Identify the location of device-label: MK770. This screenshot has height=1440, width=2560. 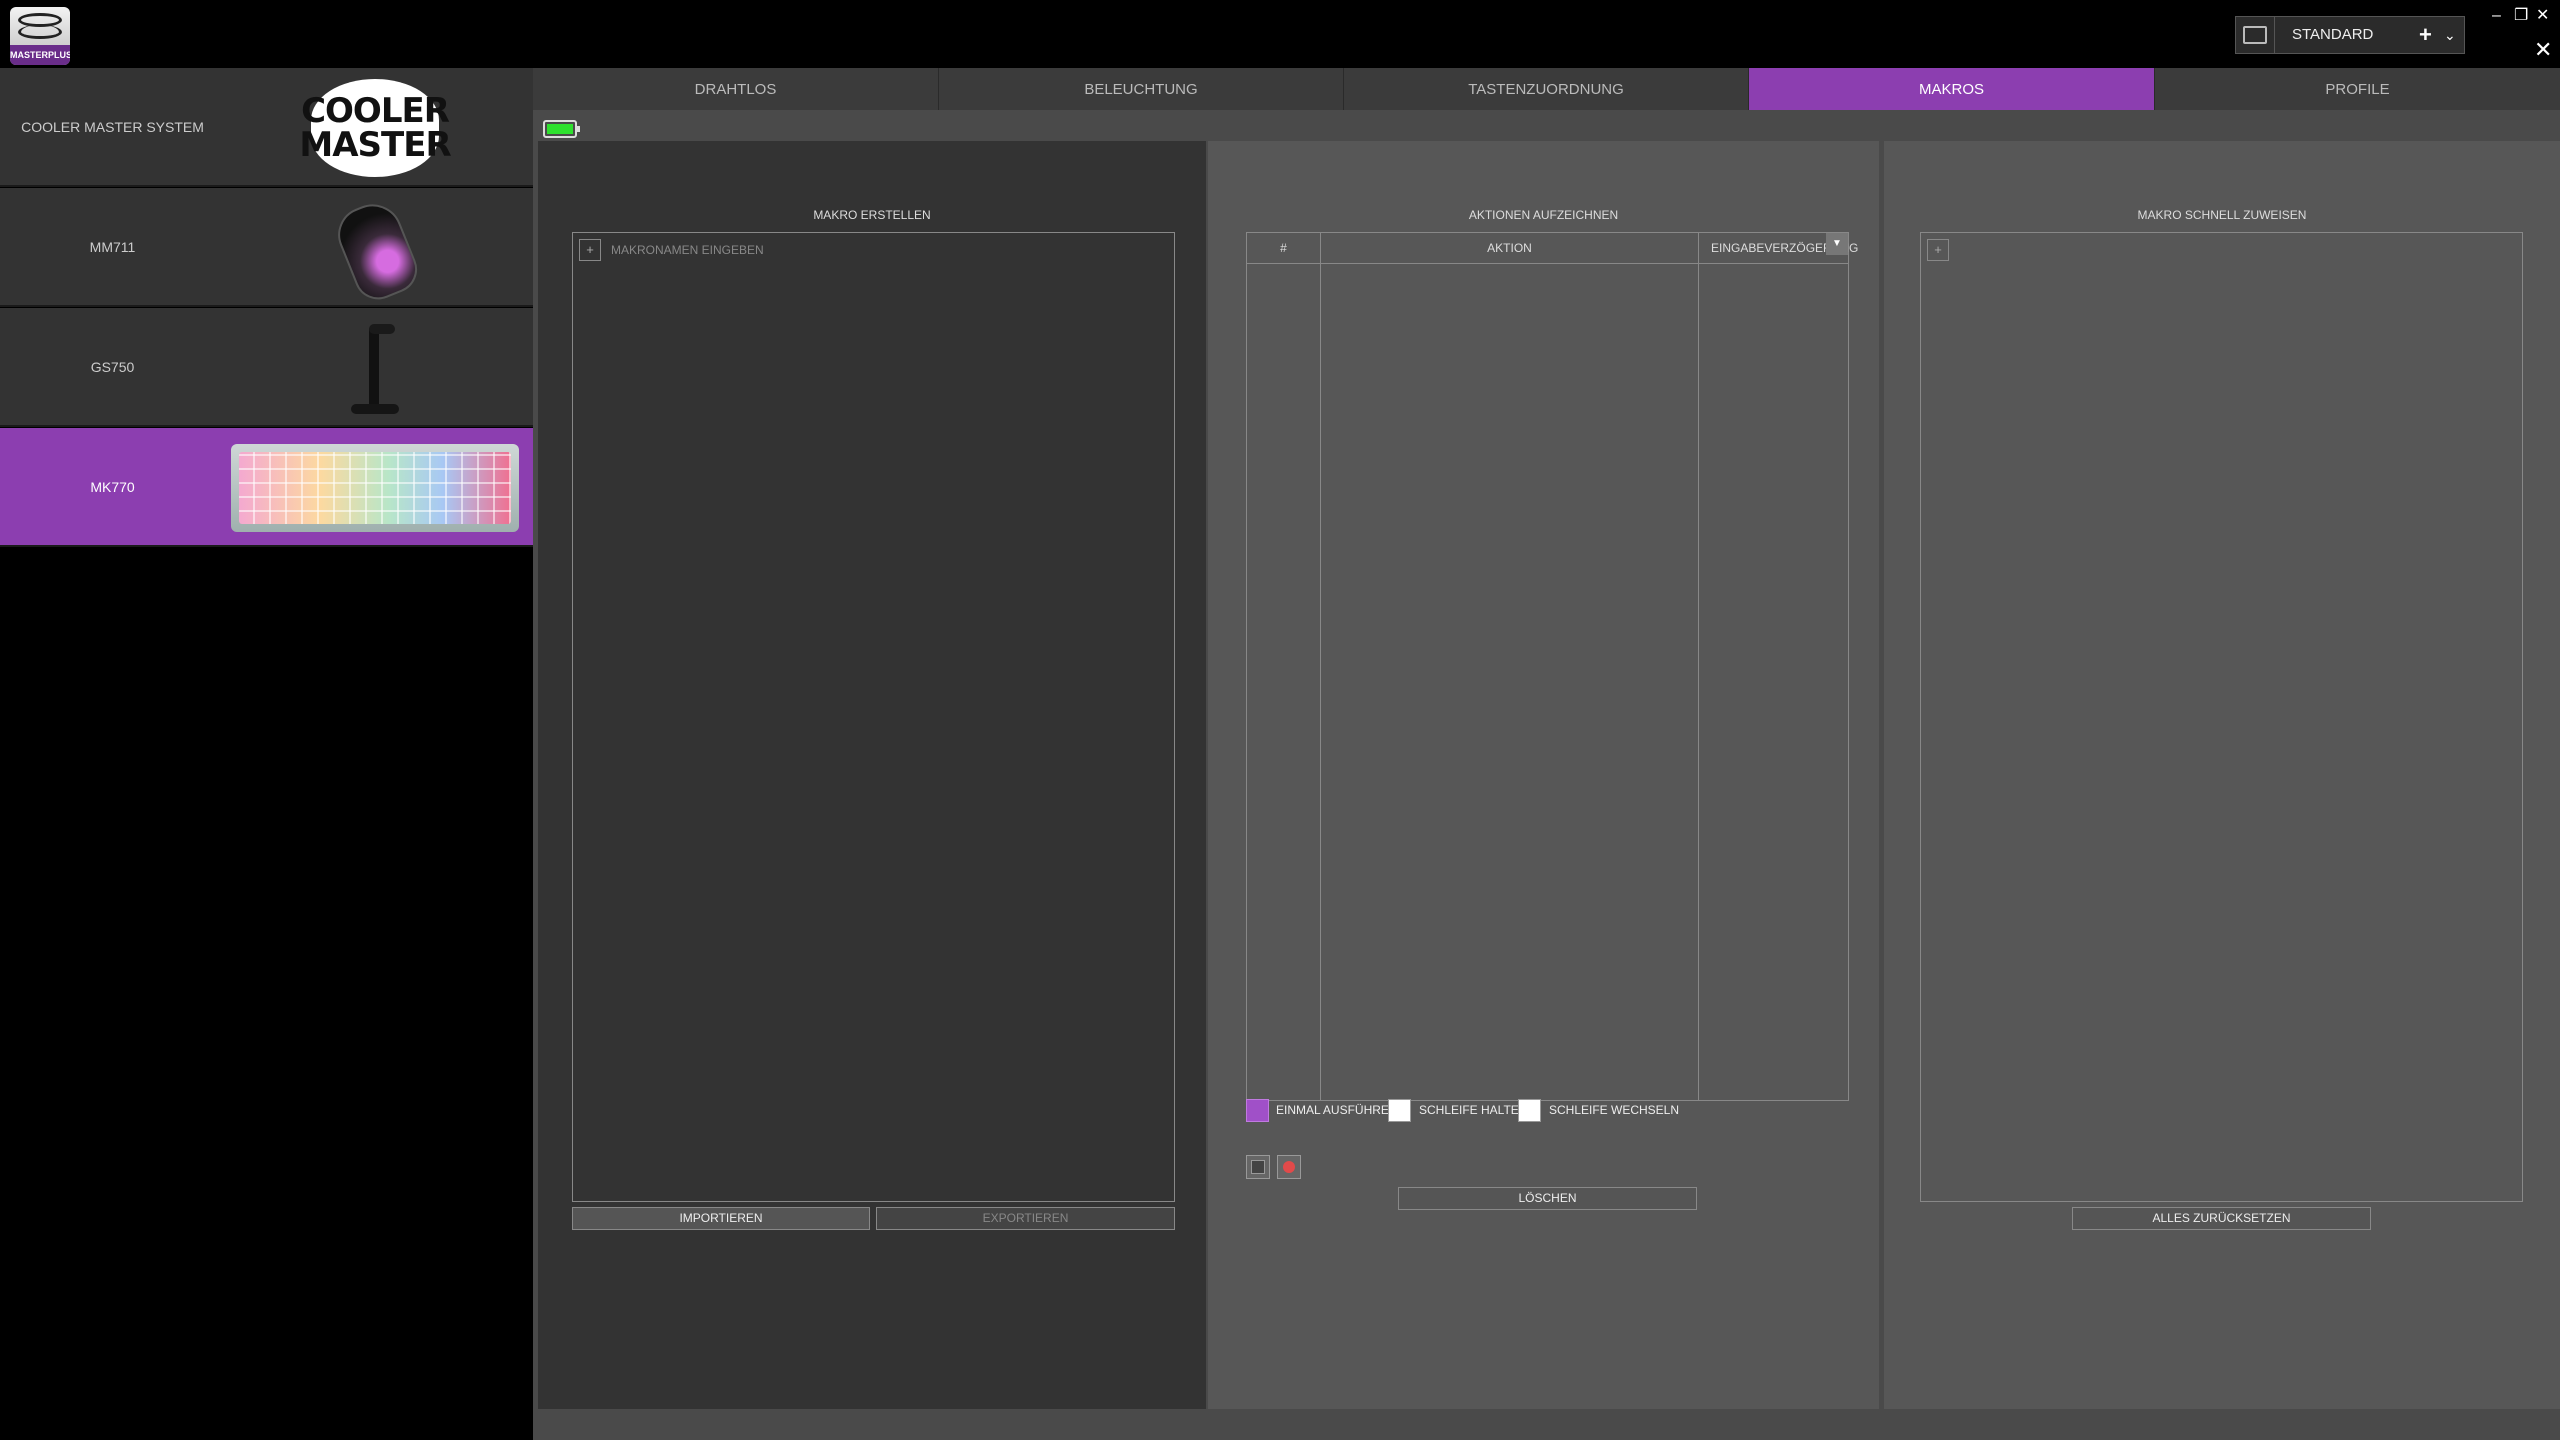
(112, 486).